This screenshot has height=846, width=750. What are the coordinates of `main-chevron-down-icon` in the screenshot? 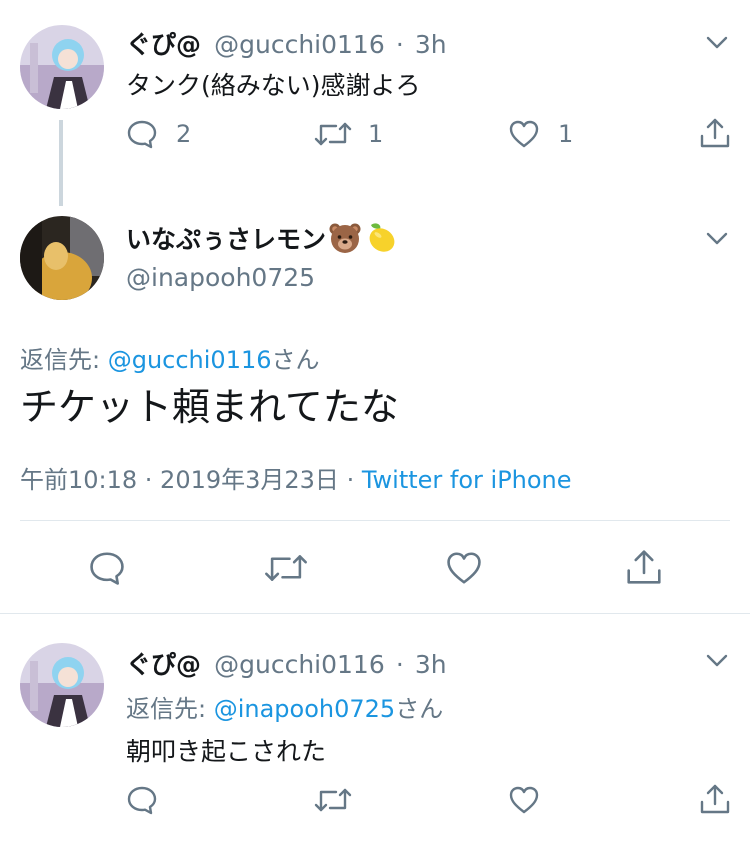 It's located at (717, 239).